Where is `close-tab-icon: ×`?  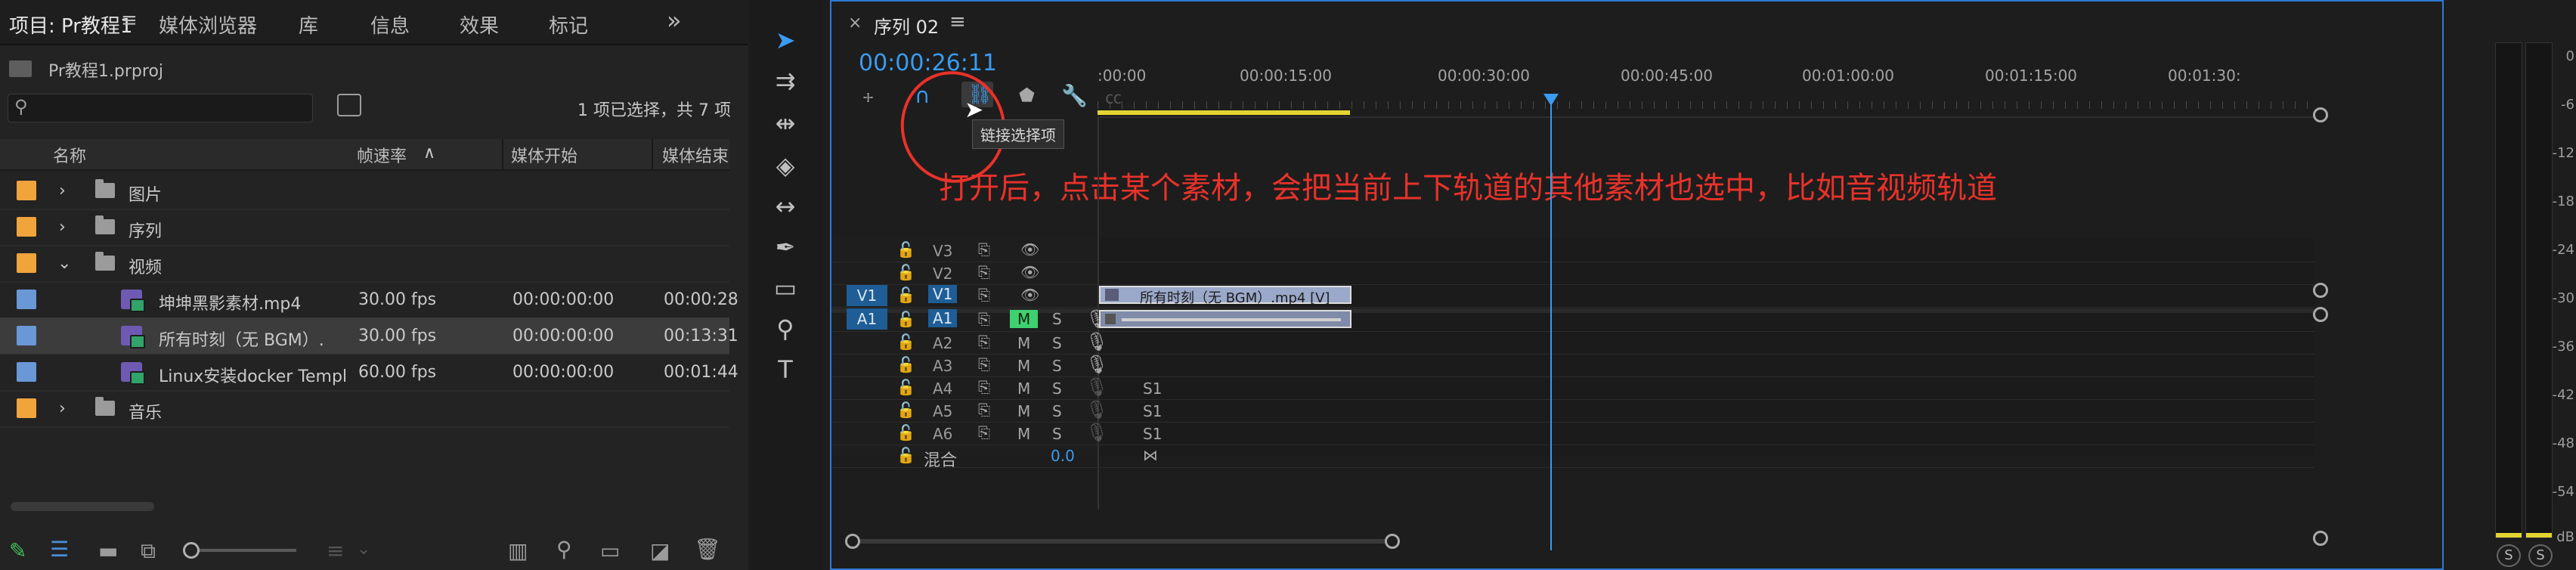 close-tab-icon: × is located at coordinates (855, 23).